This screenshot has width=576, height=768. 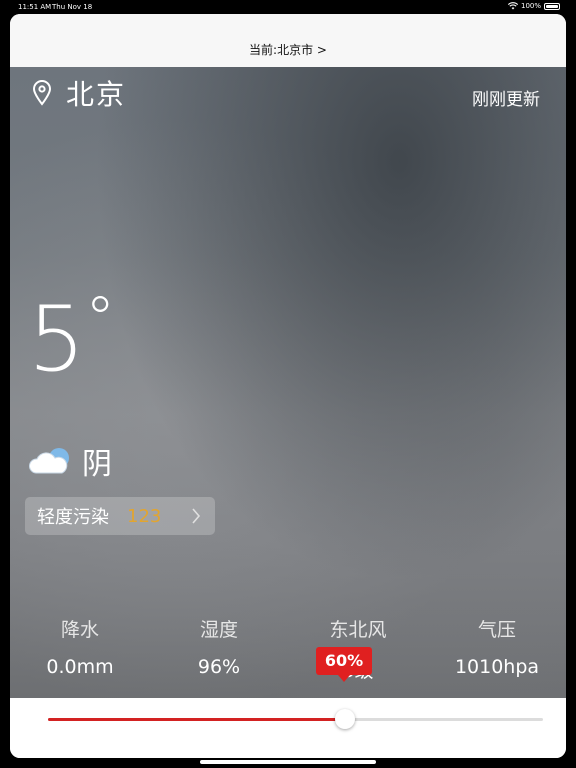 What do you see at coordinates (42, 93) in the screenshot?
I see `location-pin-icon` at bounding box center [42, 93].